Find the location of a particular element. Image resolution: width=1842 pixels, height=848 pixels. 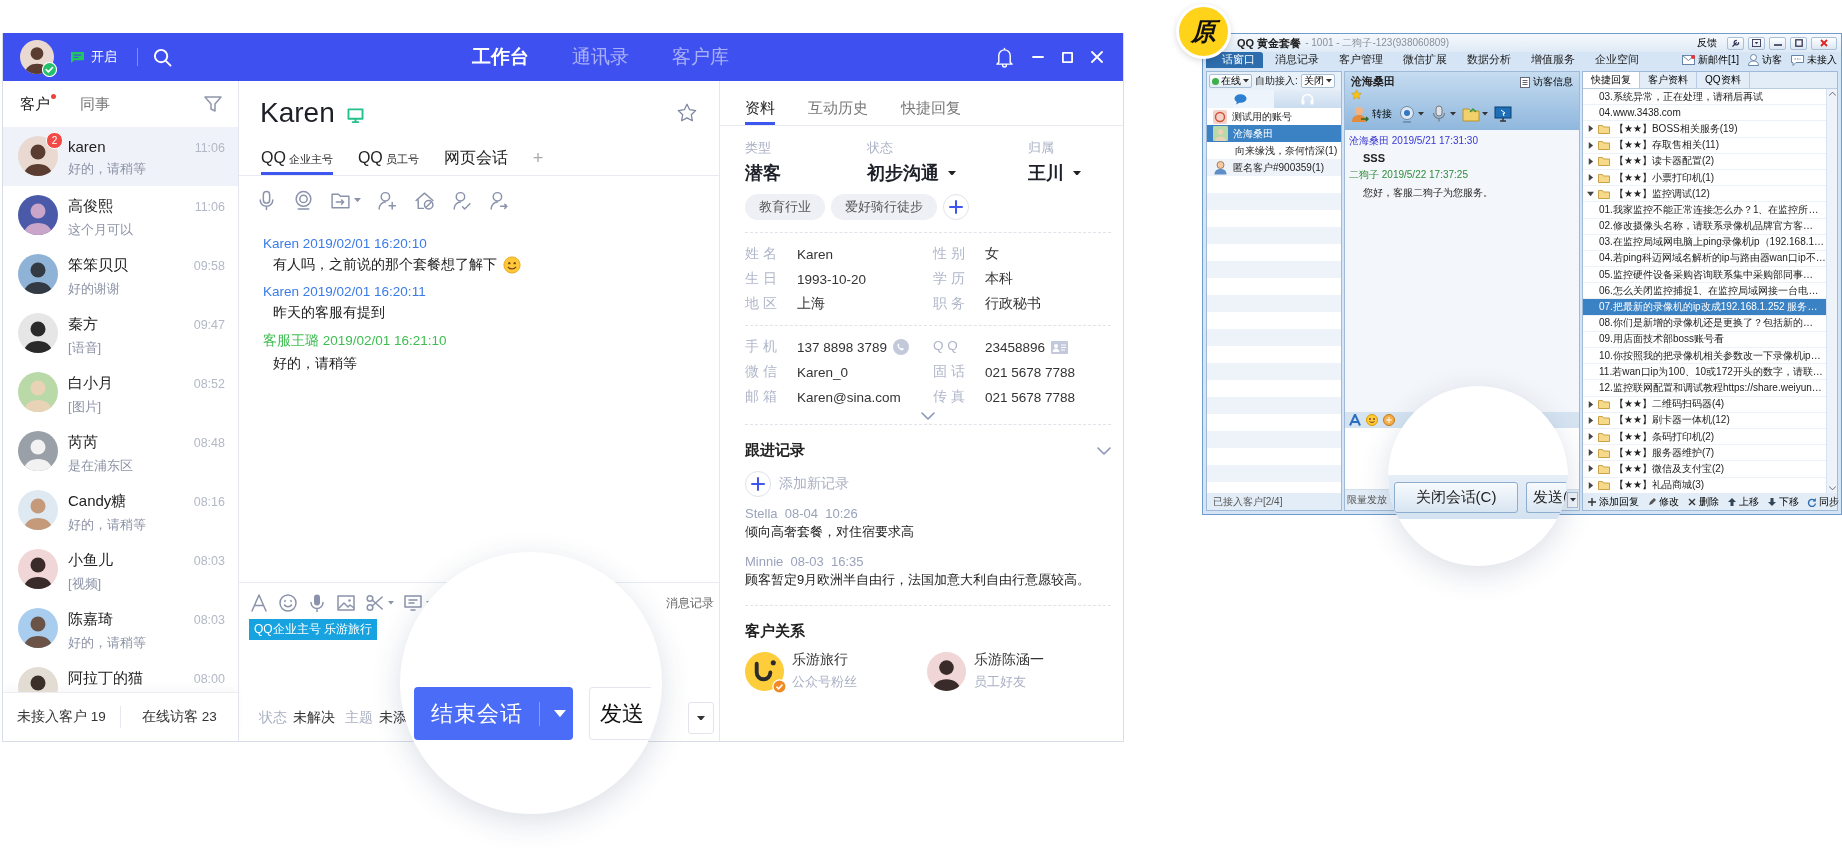

expanded-icon is located at coordinates (1590, 194).